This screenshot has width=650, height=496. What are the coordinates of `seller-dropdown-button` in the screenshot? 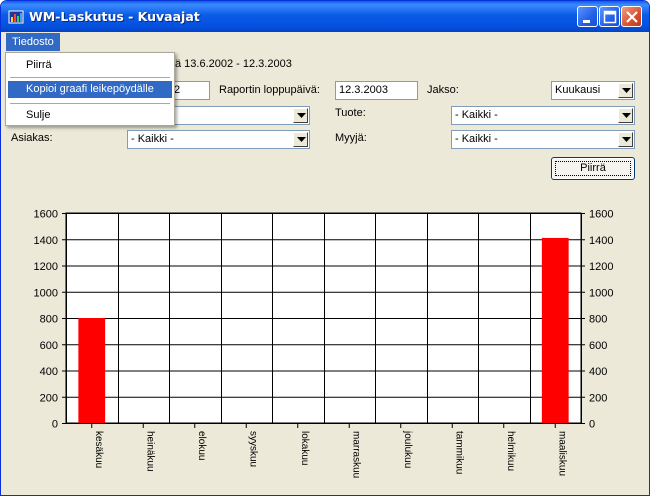 It's located at (625, 139).